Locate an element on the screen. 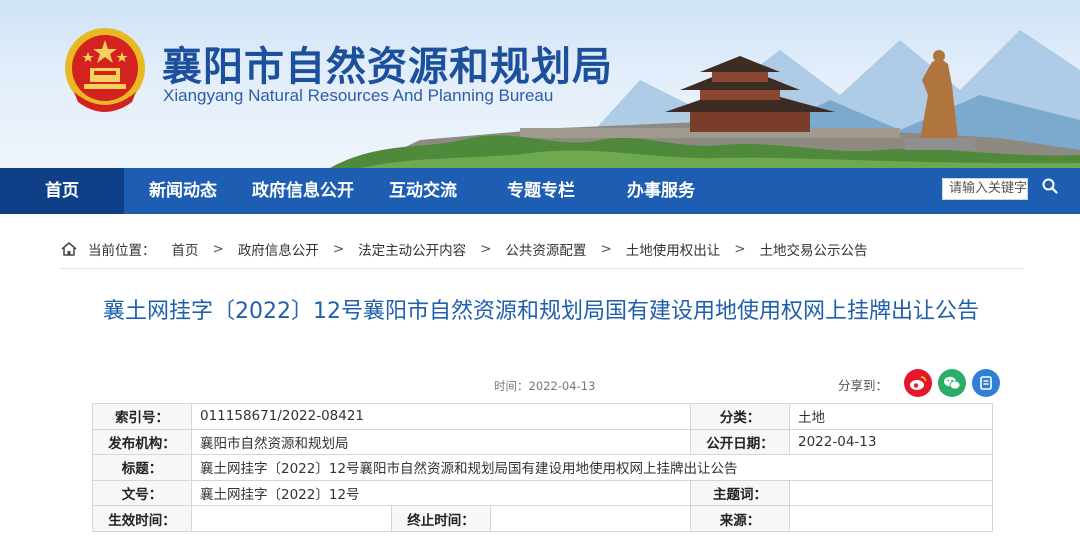  breadcrumb-item-land-transfer: 土地使用权出让 is located at coordinates (673, 249).